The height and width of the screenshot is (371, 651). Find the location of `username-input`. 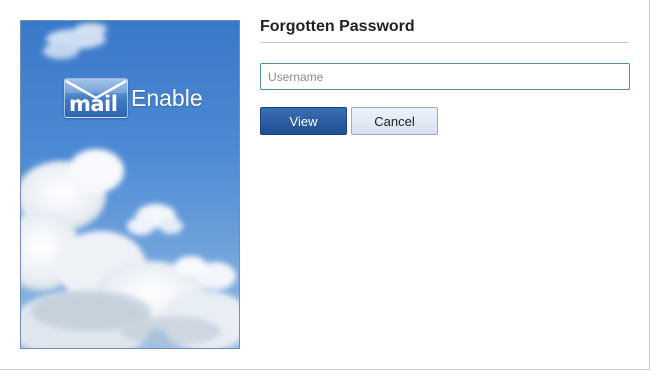

username-input is located at coordinates (445, 76).